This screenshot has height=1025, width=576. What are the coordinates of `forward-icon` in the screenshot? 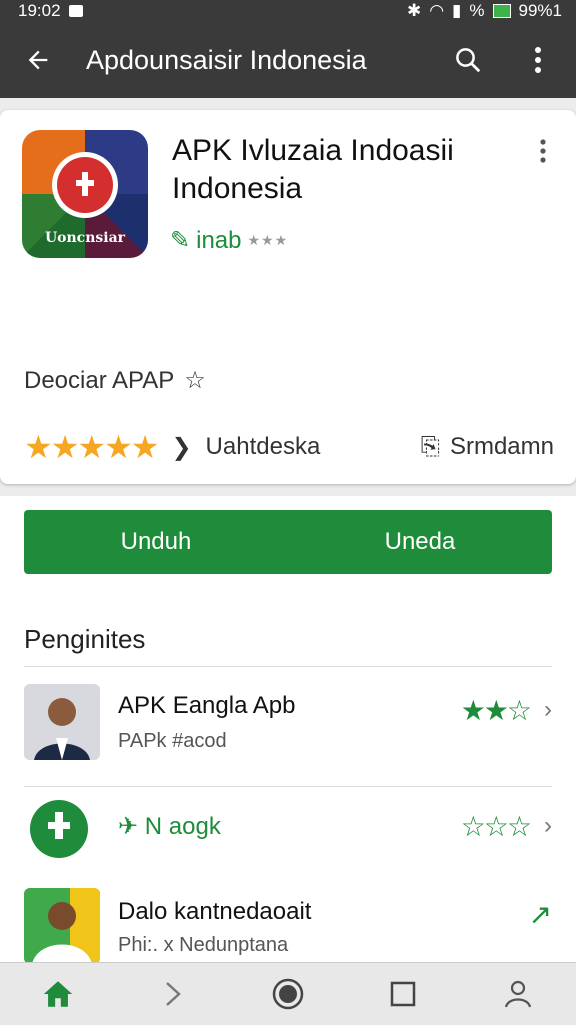 It's located at (173, 994).